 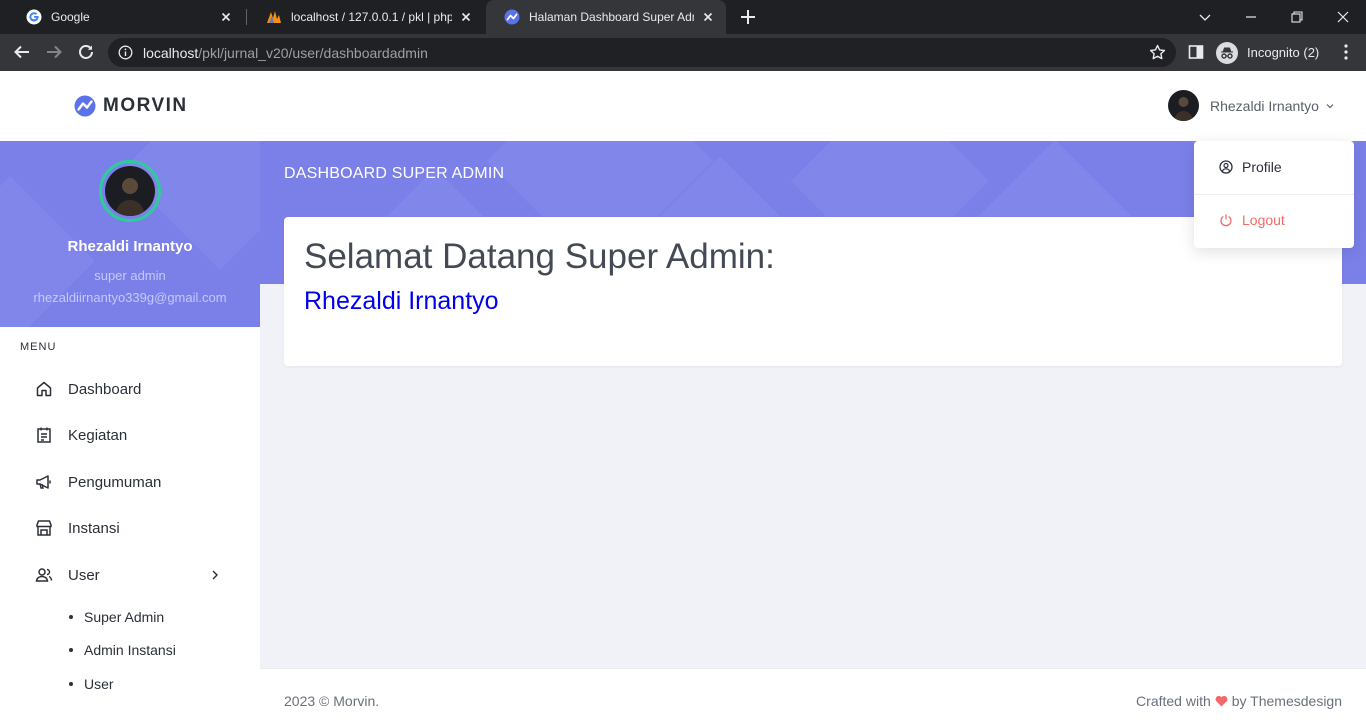 I want to click on reload-button, so click(x=86, y=52).